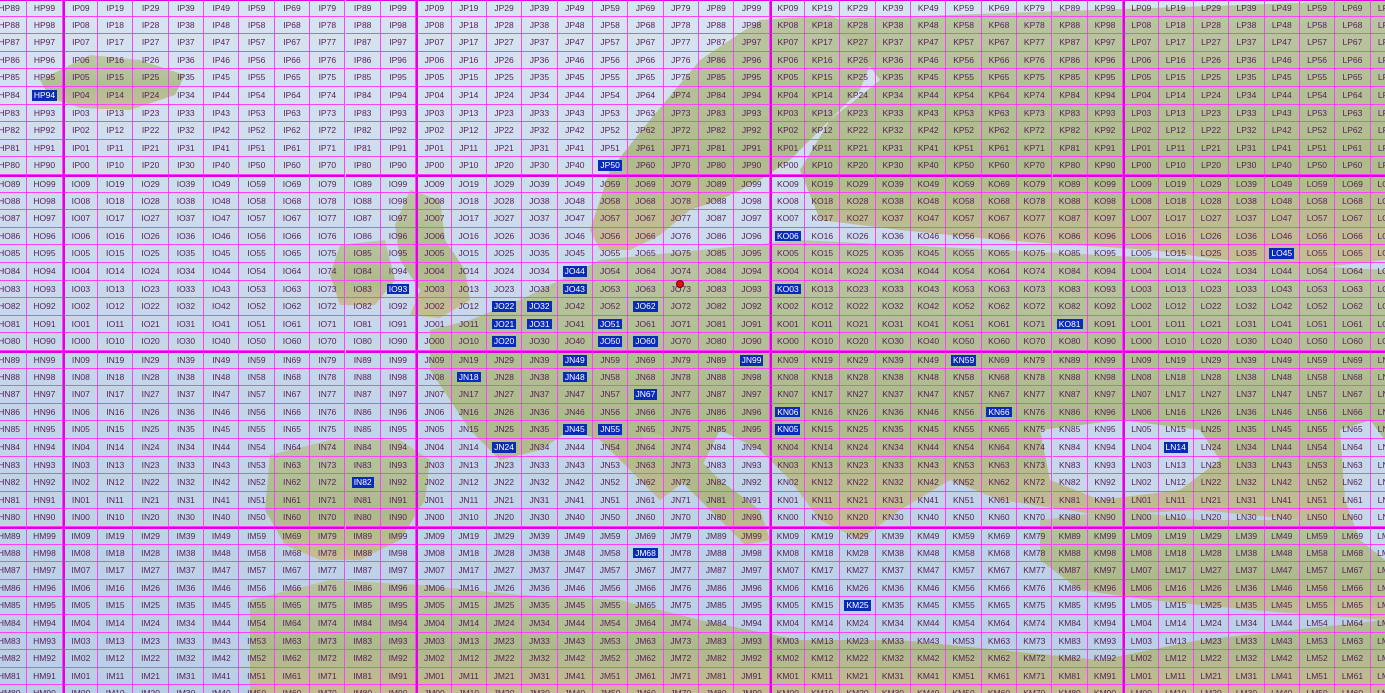 This screenshot has width=1385, height=693. Describe the element at coordinates (80, 78) in the screenshot. I see `grid-square-ip05: IP05` at that location.